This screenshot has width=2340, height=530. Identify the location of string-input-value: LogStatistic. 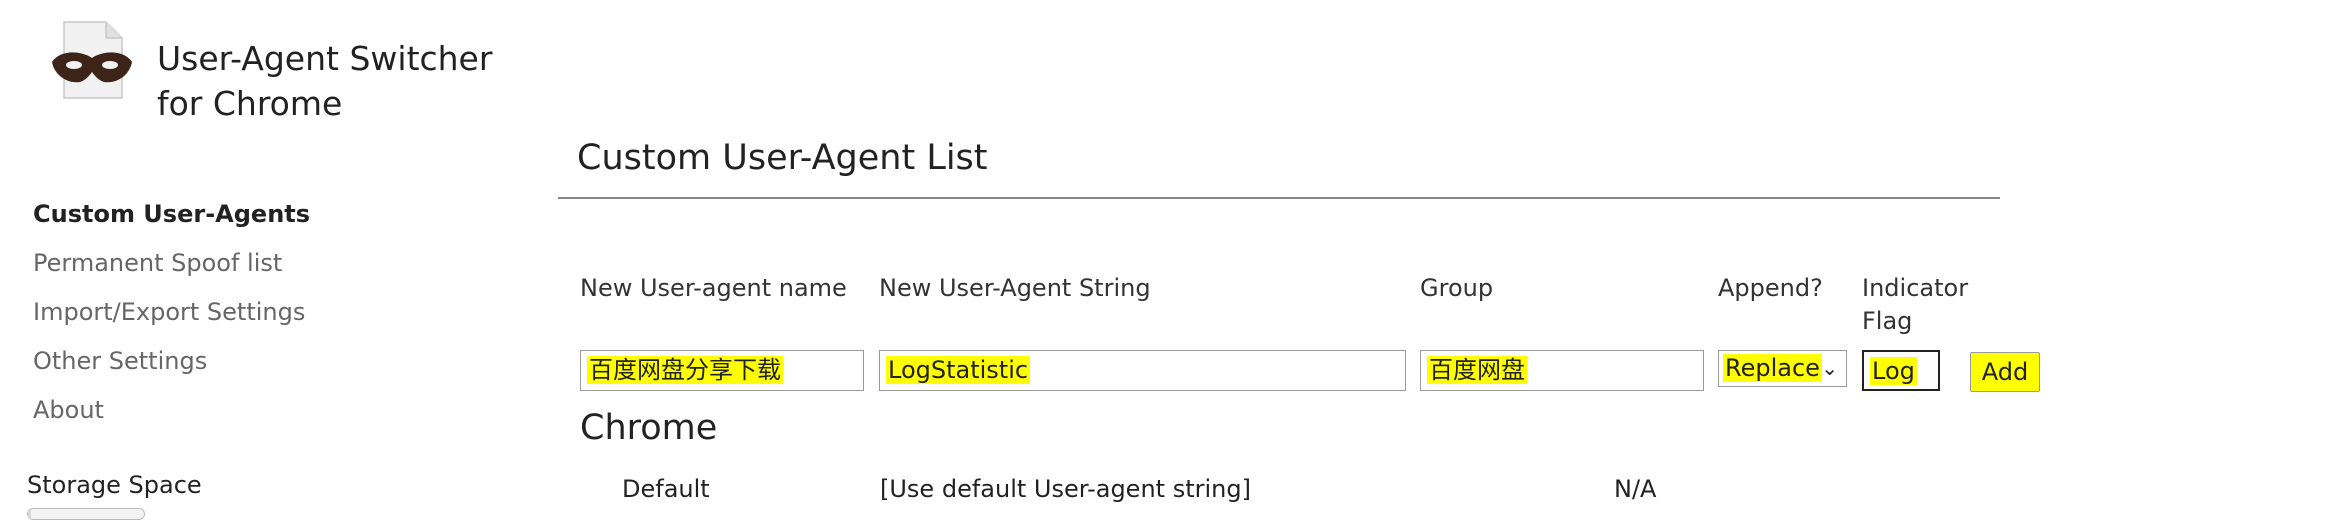
(958, 370).